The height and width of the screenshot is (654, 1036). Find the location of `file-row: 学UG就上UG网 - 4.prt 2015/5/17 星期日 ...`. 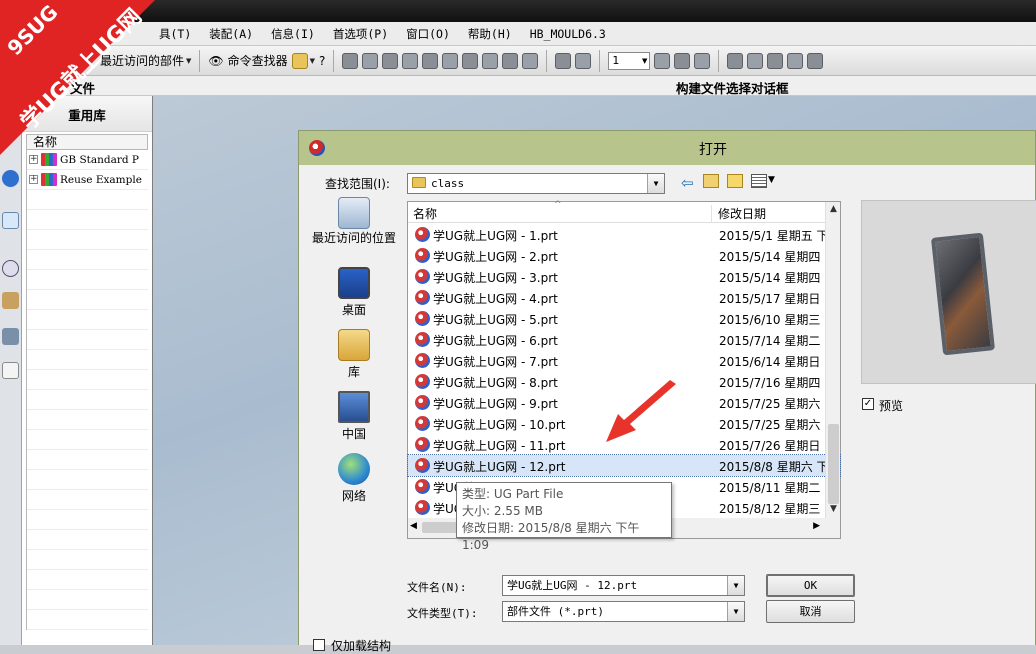

file-row: 学UG就上UG网 - 4.prt 2015/5/17 星期日 ... is located at coordinates (624, 297).